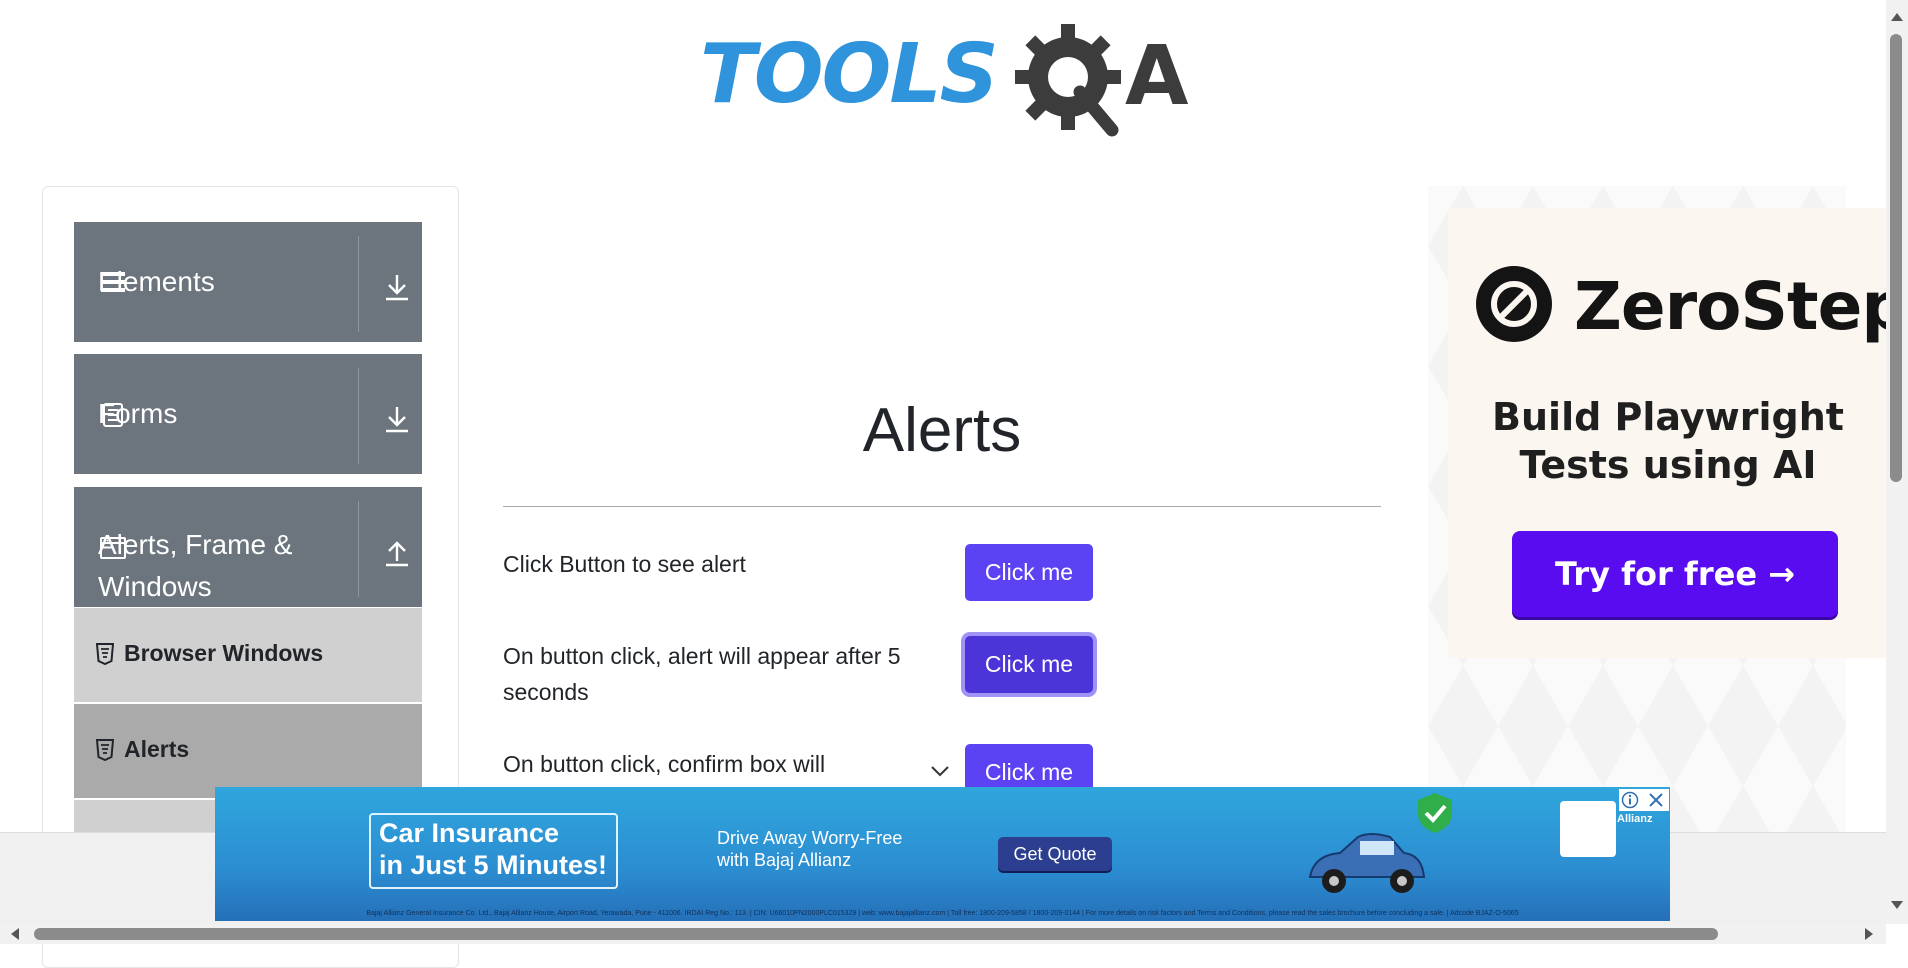  What do you see at coordinates (942, 430) in the screenshot?
I see `page-title: Alerts` at bounding box center [942, 430].